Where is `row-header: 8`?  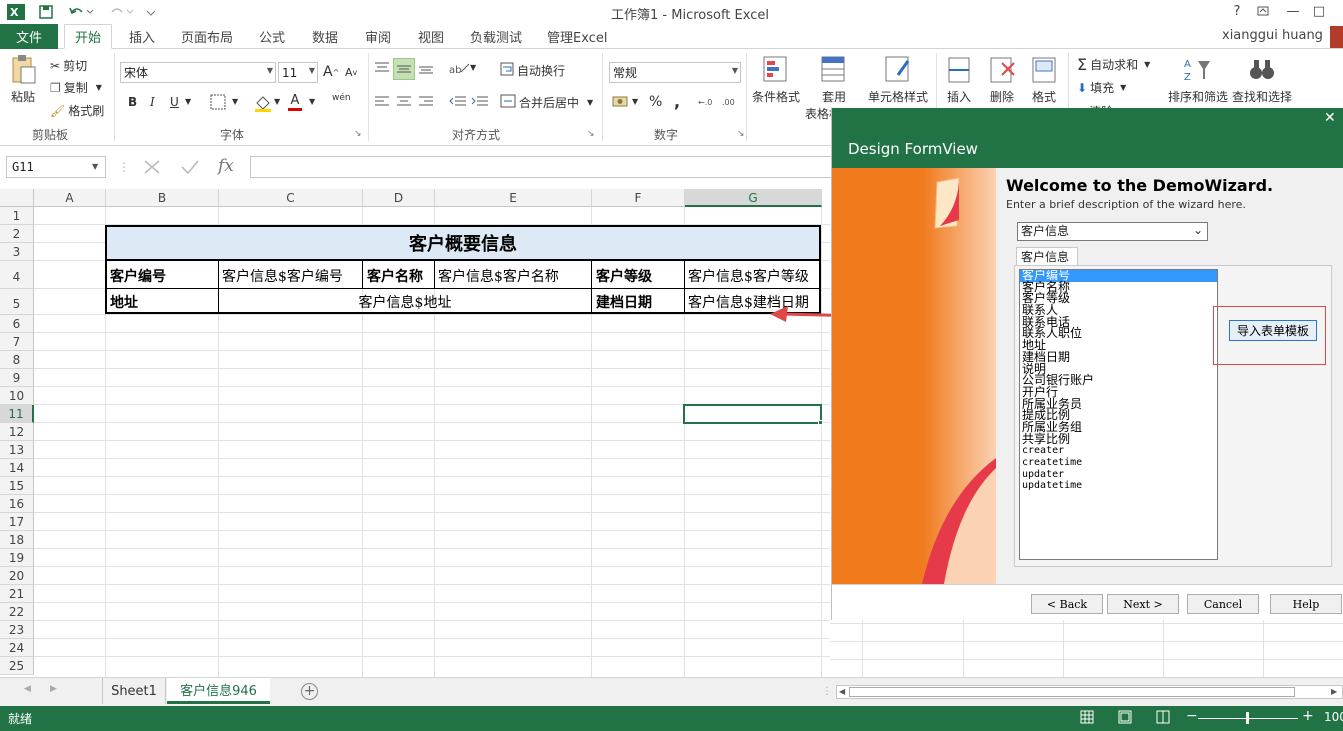 row-header: 8 is located at coordinates (17, 360).